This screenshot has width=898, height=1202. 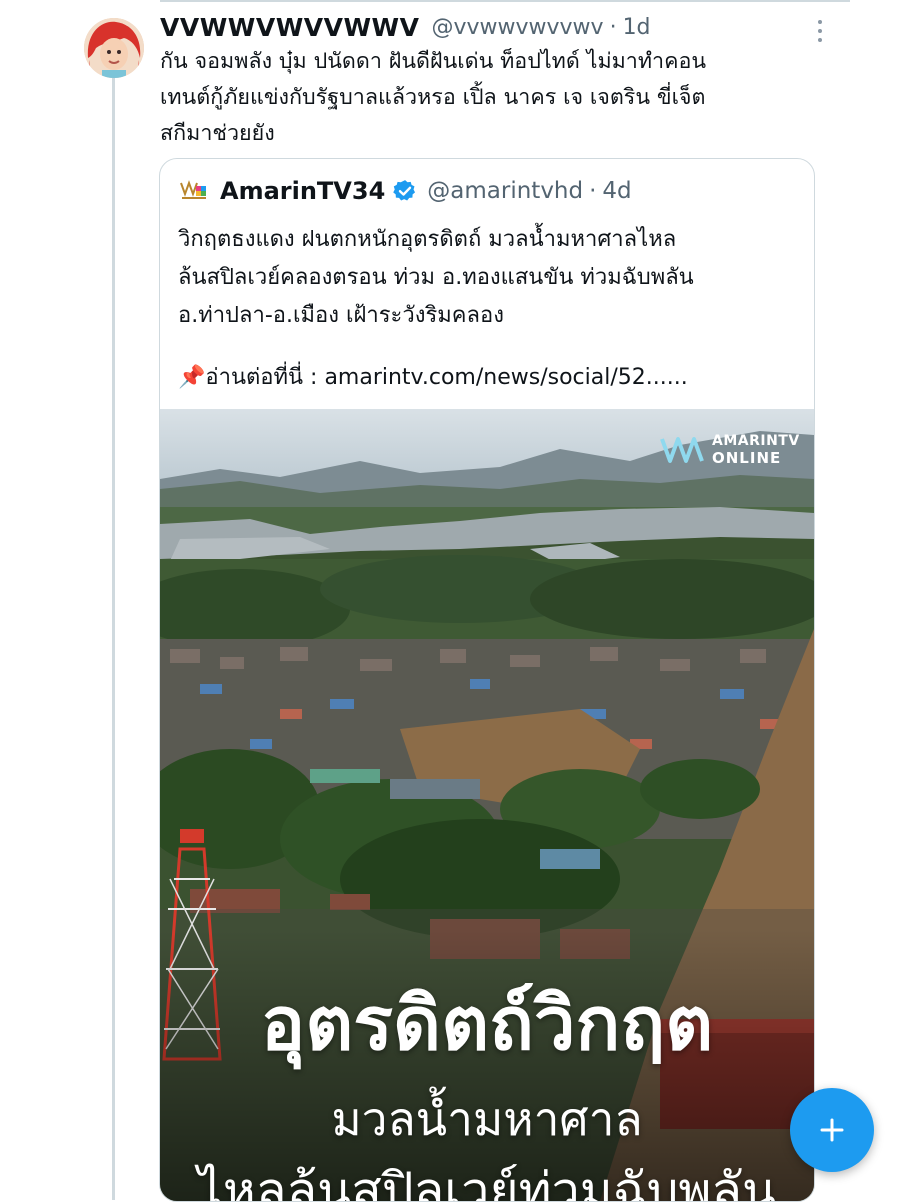 What do you see at coordinates (289, 27) in the screenshot?
I see `display-name: VVWWVWVVWWV` at bounding box center [289, 27].